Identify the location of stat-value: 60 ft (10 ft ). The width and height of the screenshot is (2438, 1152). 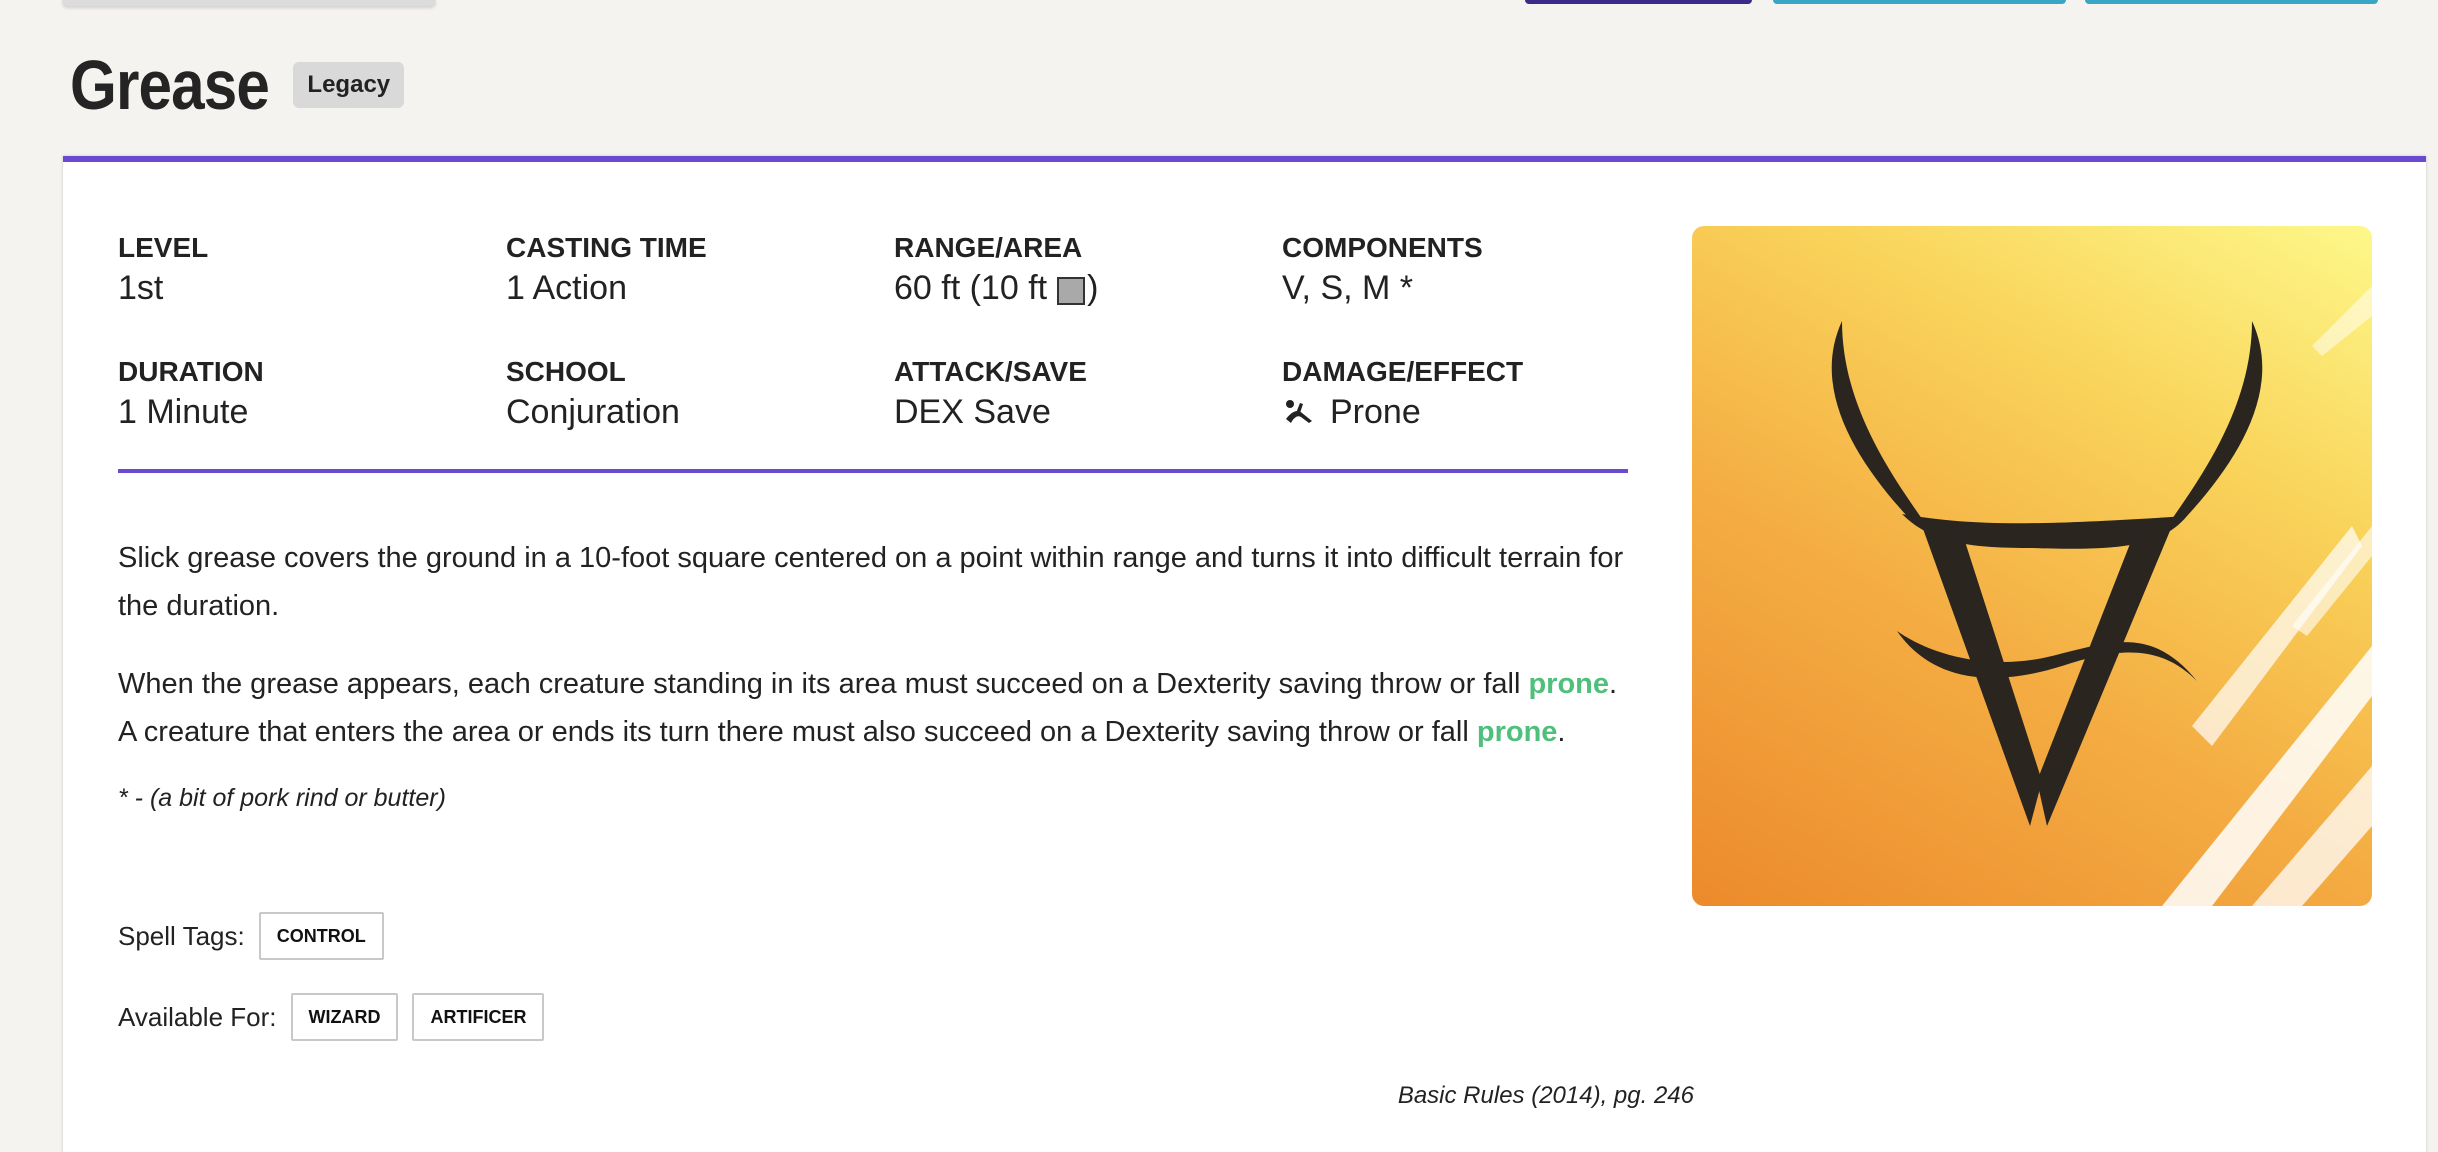
(1088, 288).